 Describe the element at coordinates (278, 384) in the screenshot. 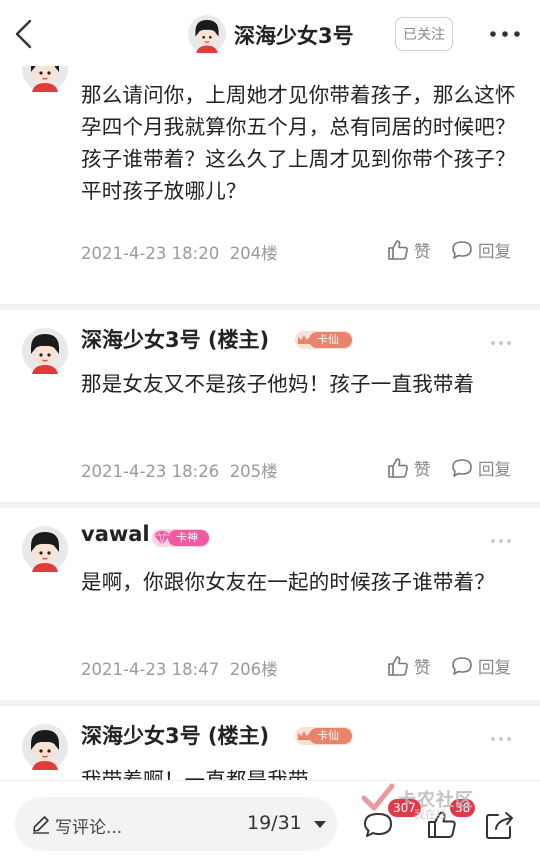

I see `reply-text: 那是女友又不是孩子他妈！孩子一直我带着` at that location.